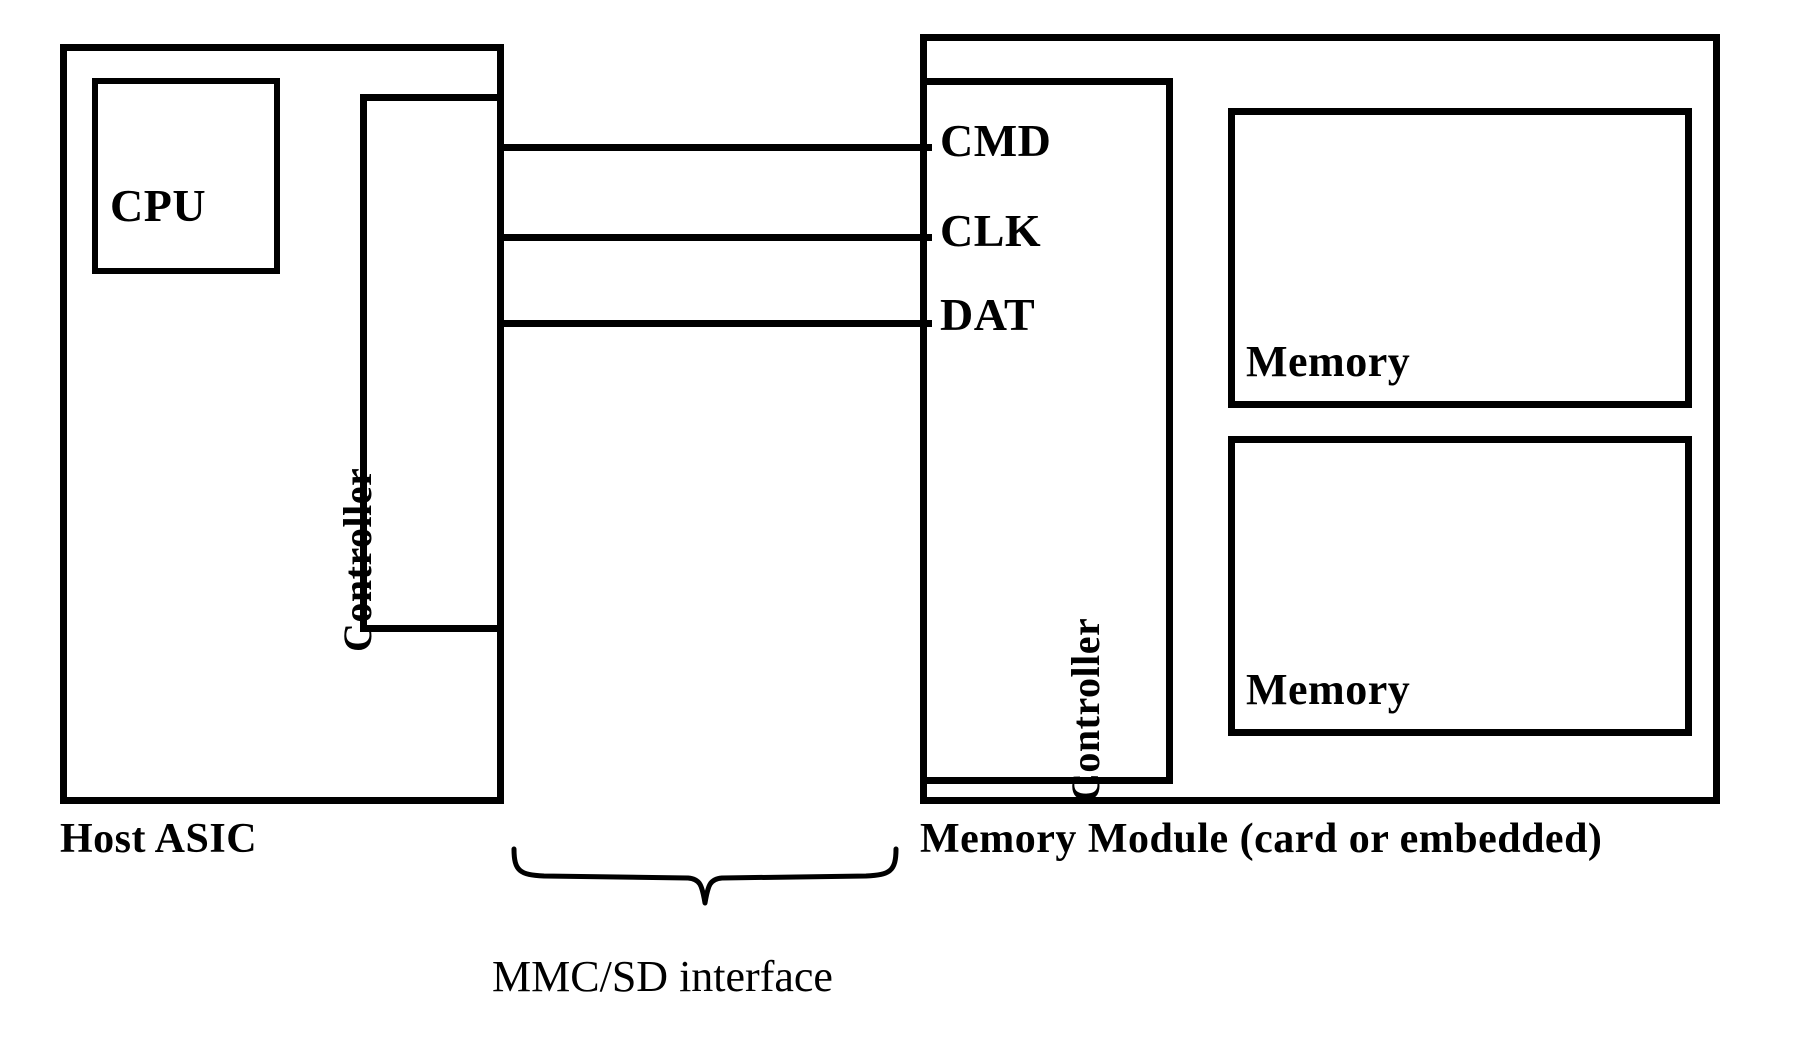 The image size is (1795, 1039). Describe the element at coordinates (1046, 431) in the screenshot. I see `module-controller-block` at that location.